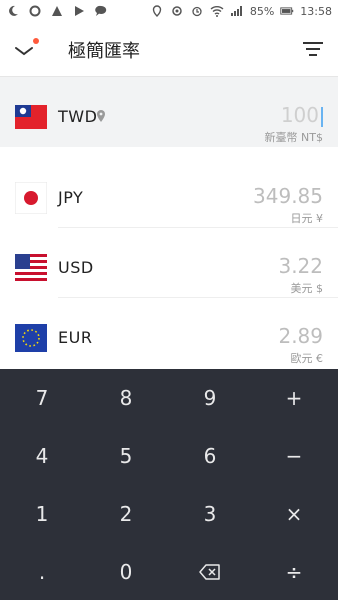  What do you see at coordinates (31, 338) in the screenshot?
I see `eu-flag-icon` at bounding box center [31, 338].